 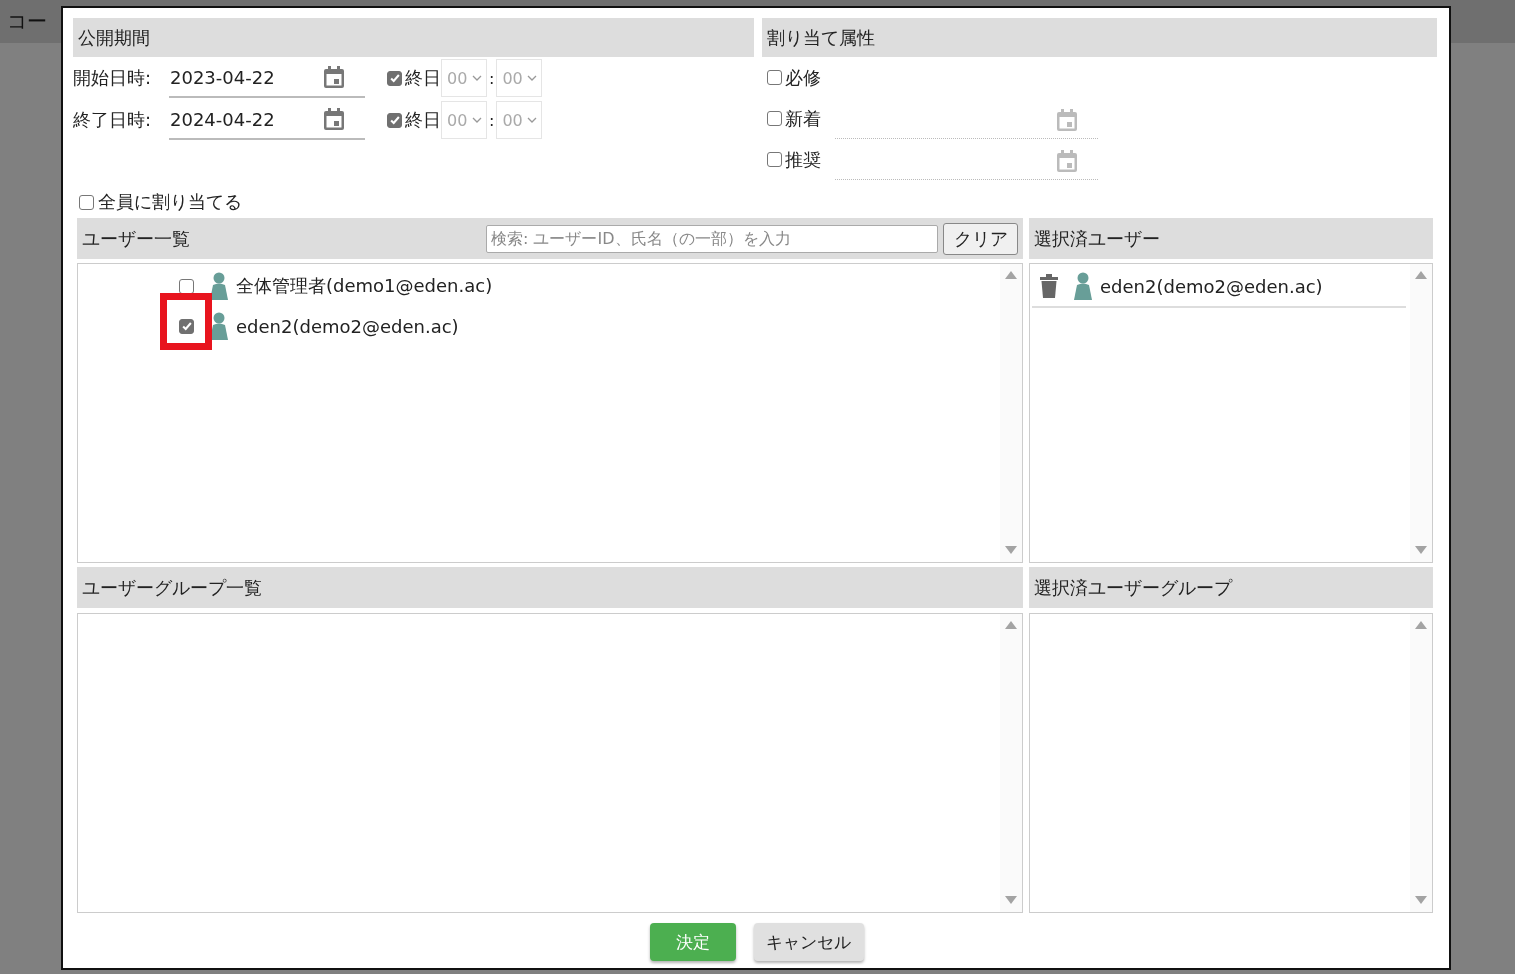 I want to click on checkbox-label: 全員に割り当てる, so click(x=170, y=202).